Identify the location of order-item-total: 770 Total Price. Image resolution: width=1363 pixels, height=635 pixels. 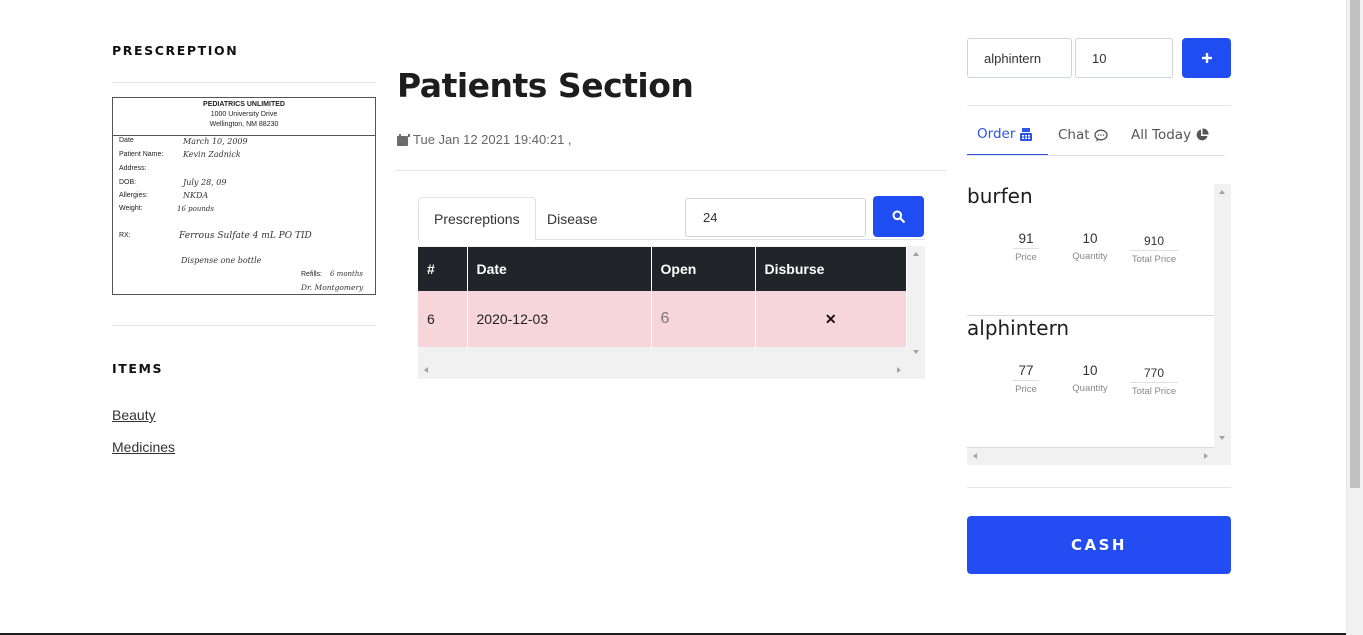
(1154, 381).